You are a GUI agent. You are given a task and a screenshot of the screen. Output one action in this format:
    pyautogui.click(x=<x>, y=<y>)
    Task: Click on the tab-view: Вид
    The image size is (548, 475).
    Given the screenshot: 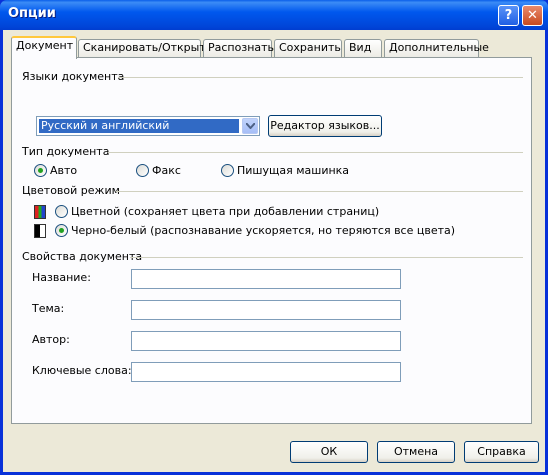 What is the action you would take?
    pyautogui.click(x=363, y=48)
    